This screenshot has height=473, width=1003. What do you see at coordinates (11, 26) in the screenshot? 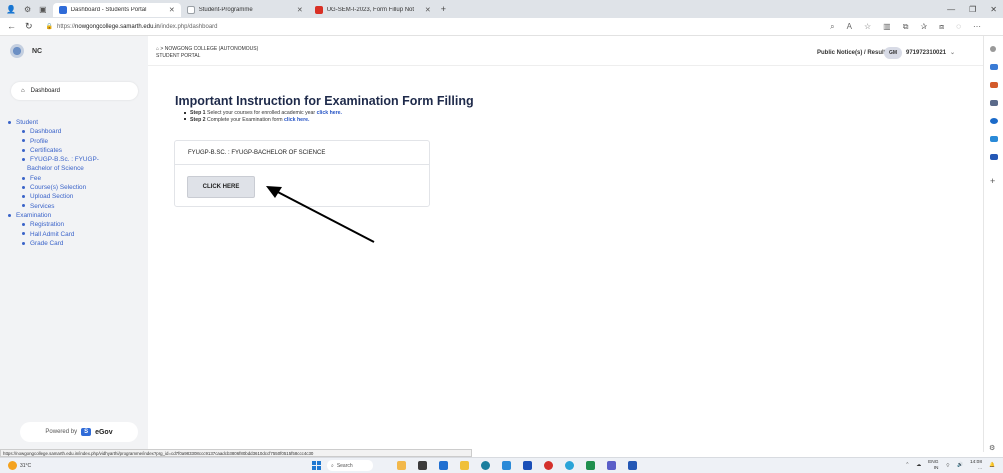
I see `back-icon: ←` at bounding box center [11, 26].